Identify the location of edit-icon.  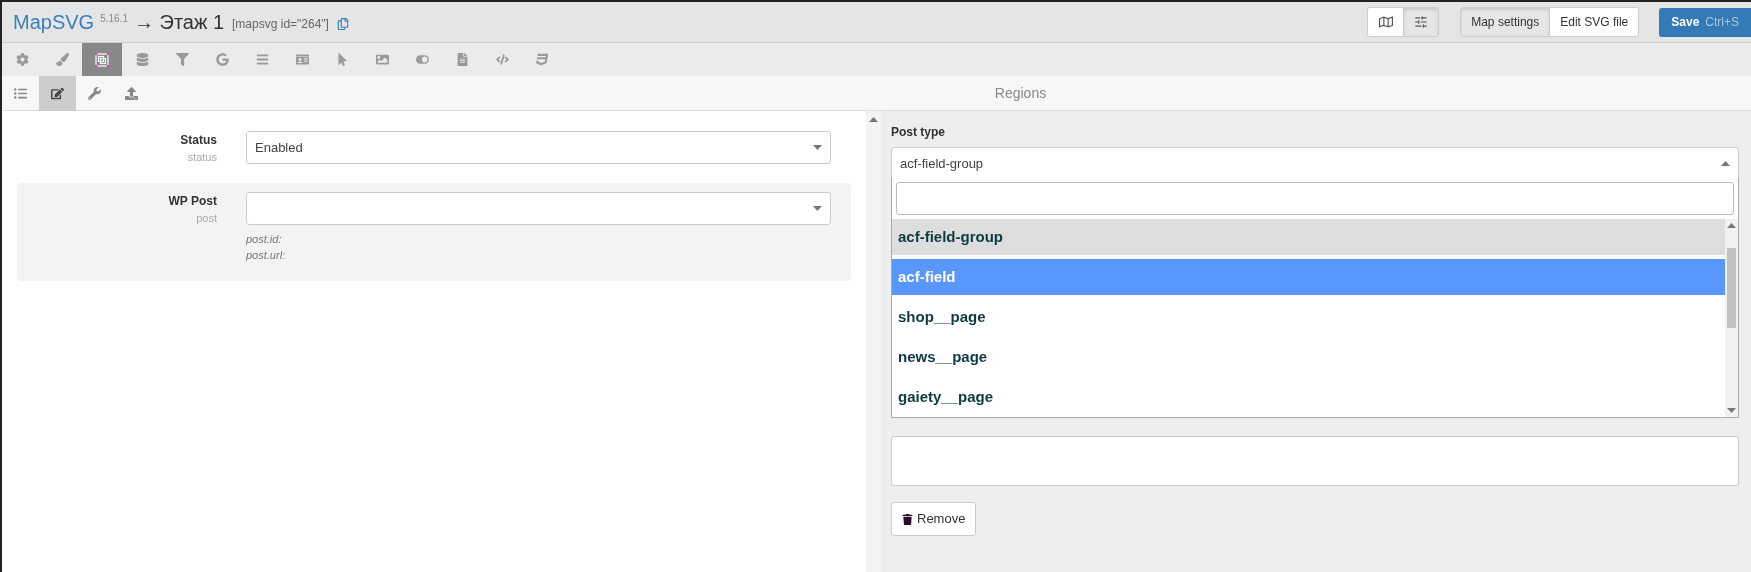
(57, 93).